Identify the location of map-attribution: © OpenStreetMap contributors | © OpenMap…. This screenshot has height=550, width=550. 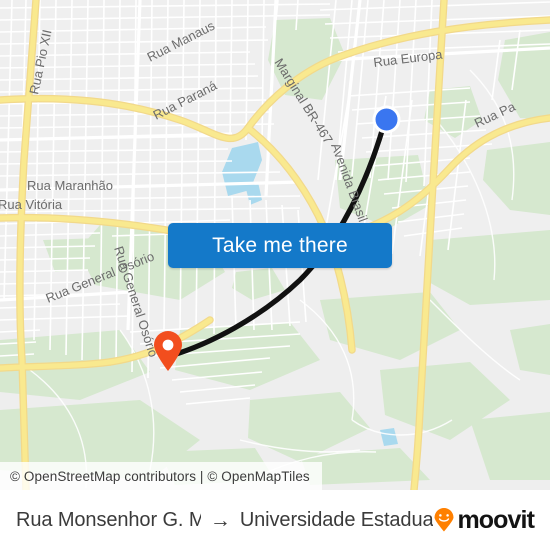
(161, 476).